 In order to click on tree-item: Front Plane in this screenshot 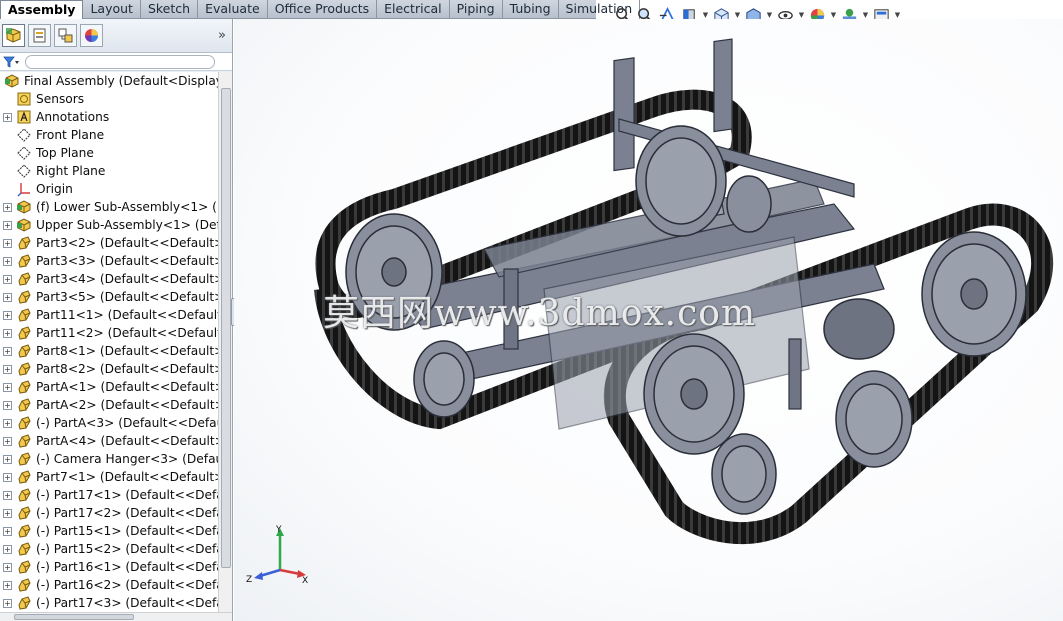, I will do `click(109, 135)`.